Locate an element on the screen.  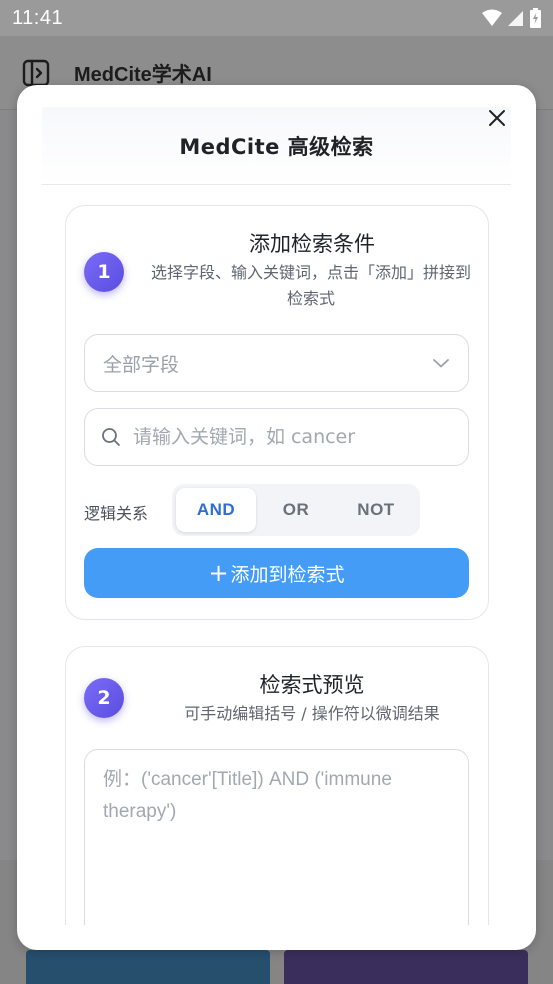
close-icon is located at coordinates (497, 118).